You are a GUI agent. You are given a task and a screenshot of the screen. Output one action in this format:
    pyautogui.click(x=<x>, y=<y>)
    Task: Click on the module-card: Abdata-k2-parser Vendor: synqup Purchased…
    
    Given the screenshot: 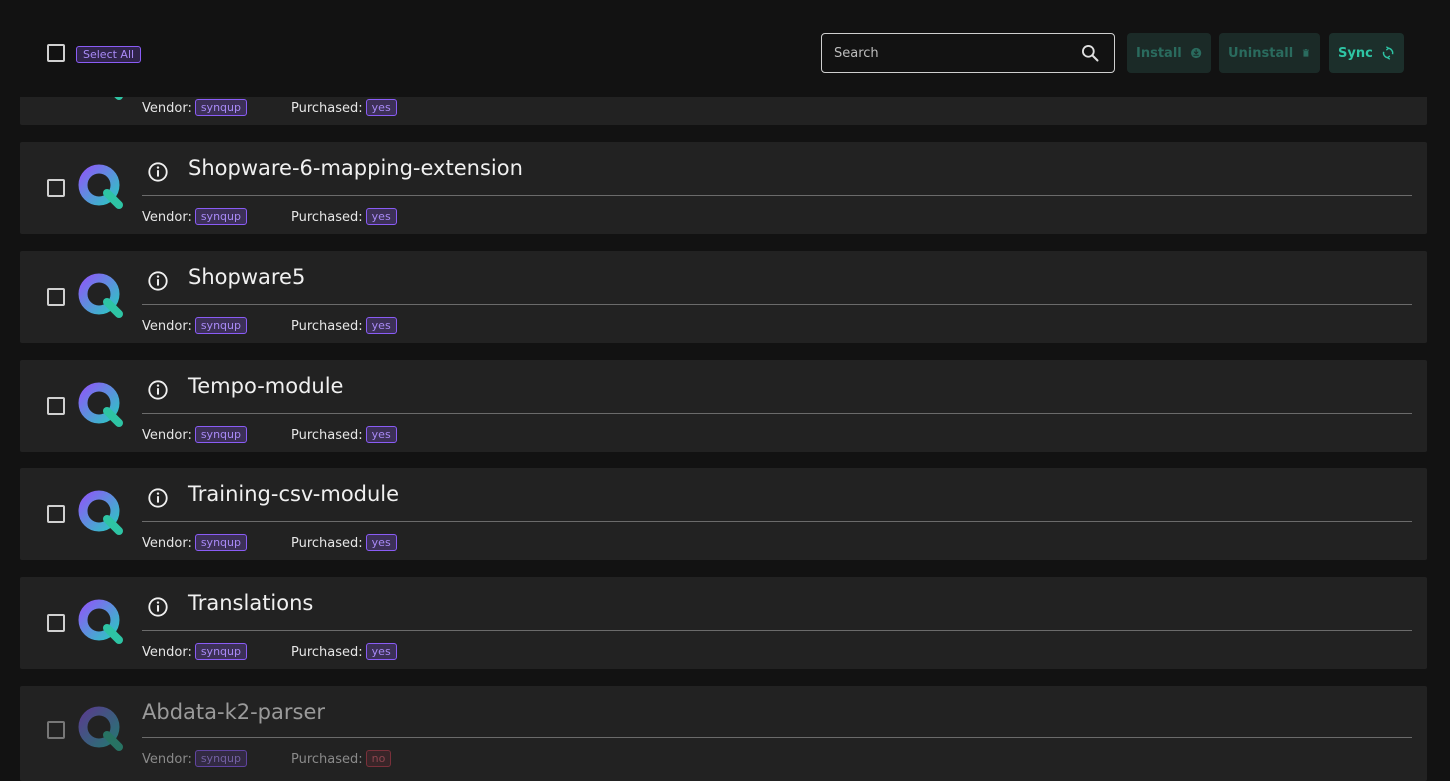 What is the action you would take?
    pyautogui.click(x=723, y=733)
    